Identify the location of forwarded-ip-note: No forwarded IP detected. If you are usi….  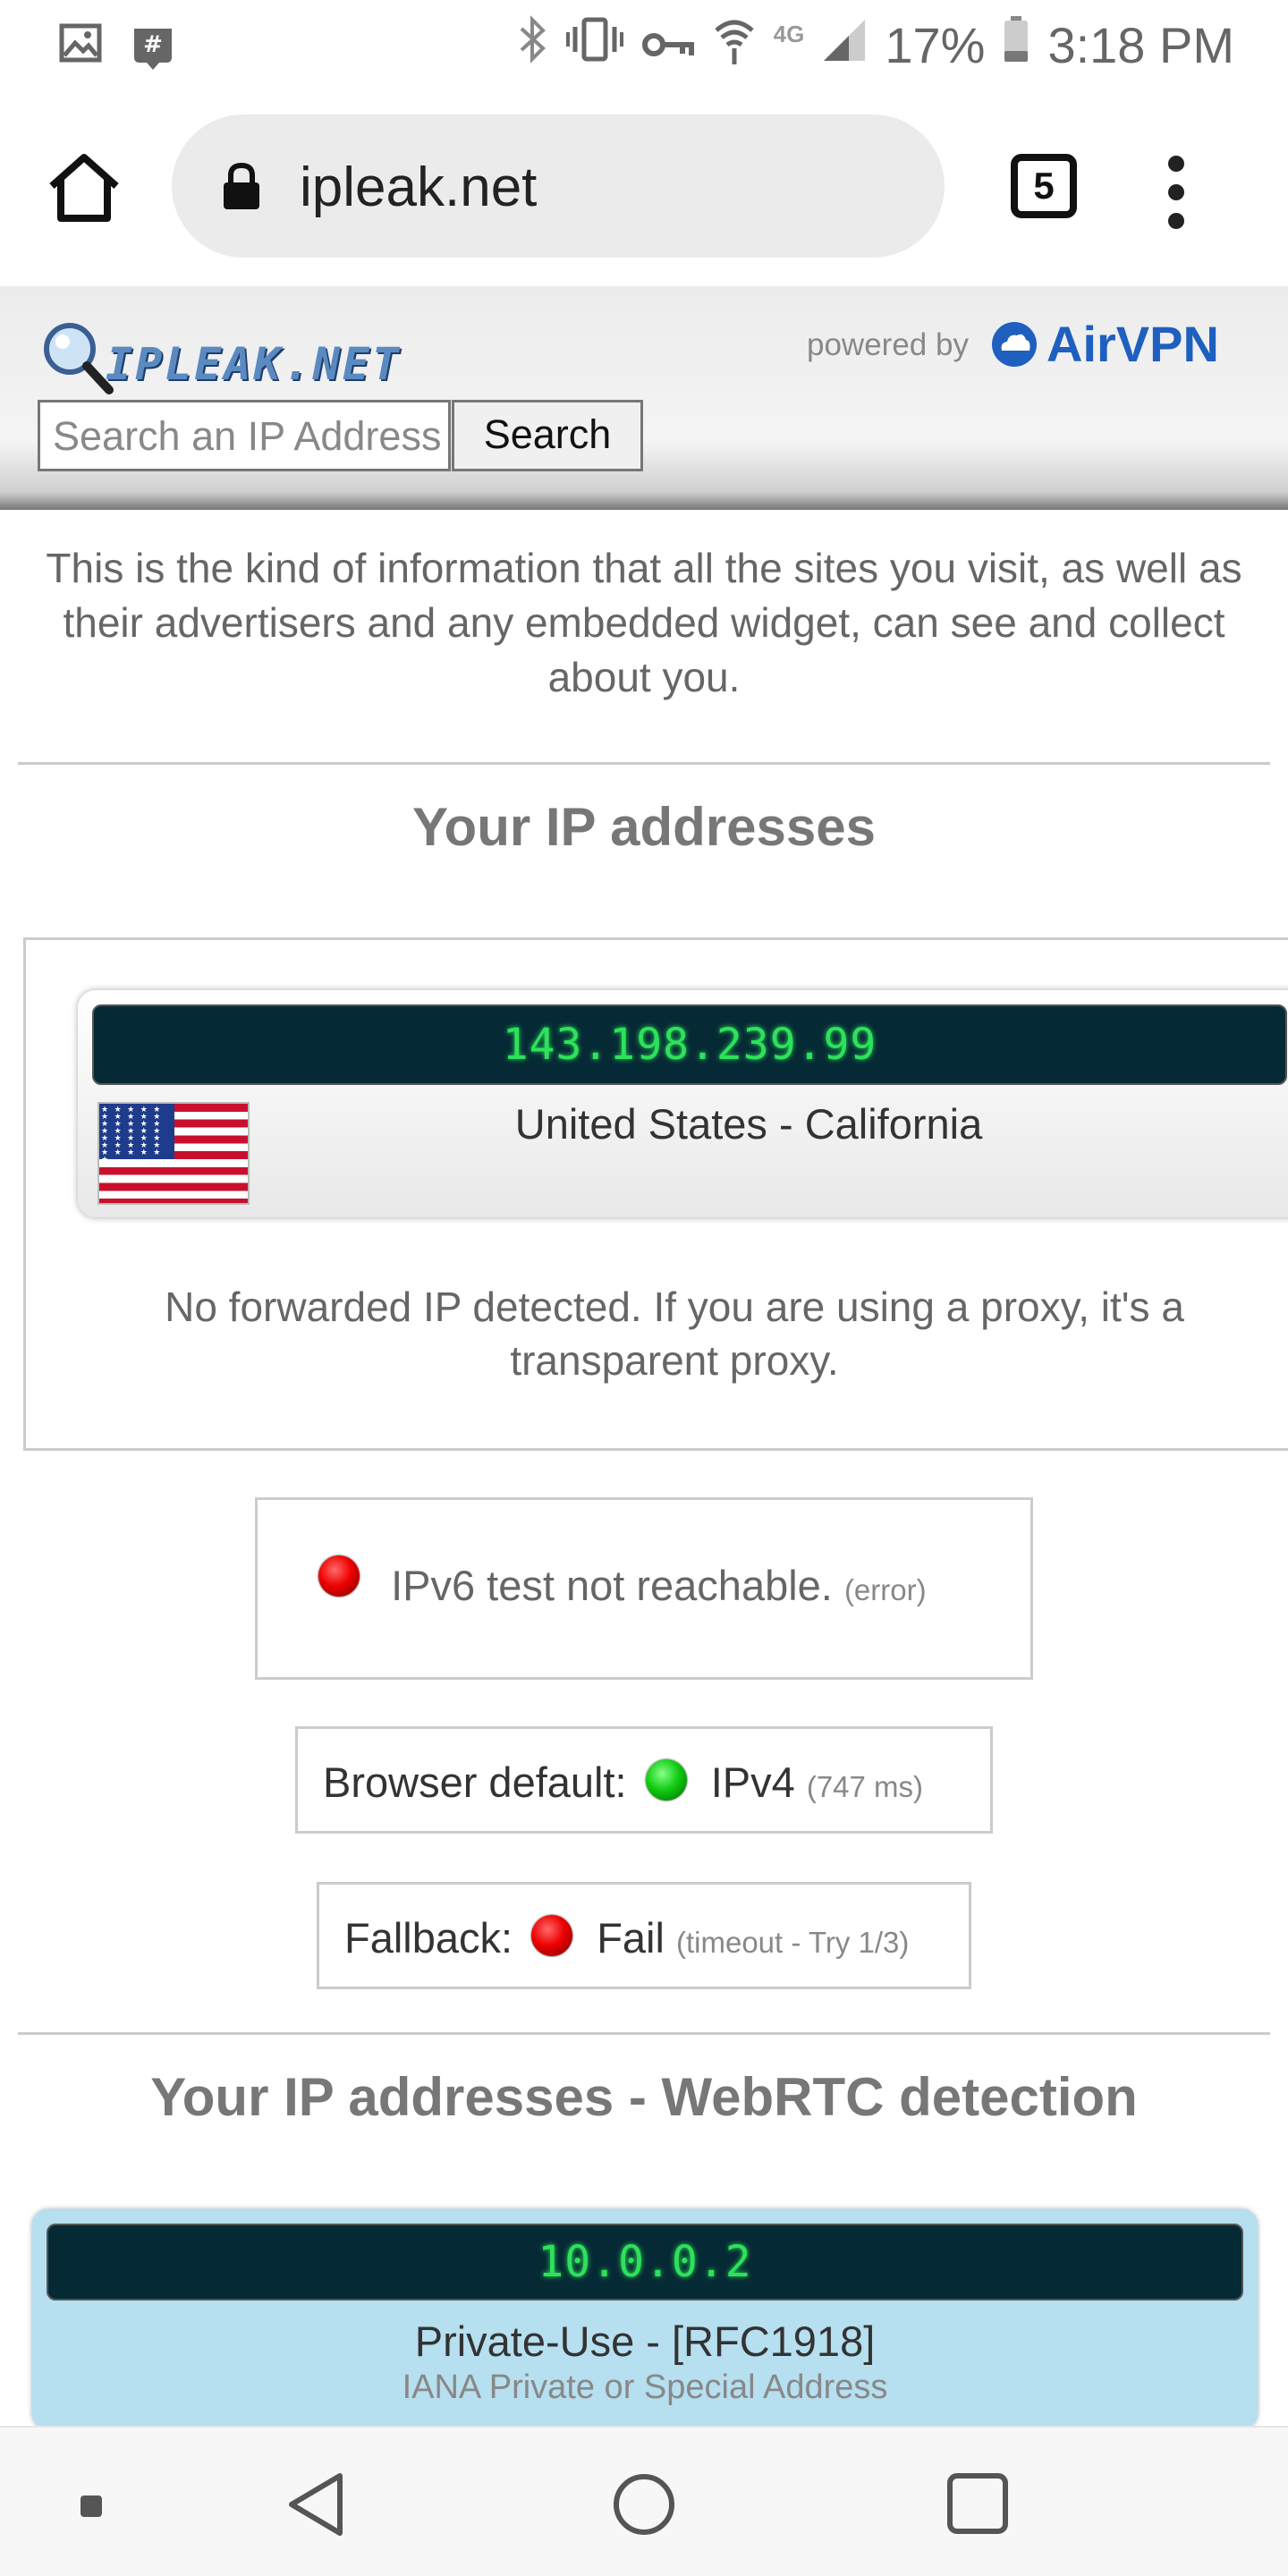
(674, 1334).